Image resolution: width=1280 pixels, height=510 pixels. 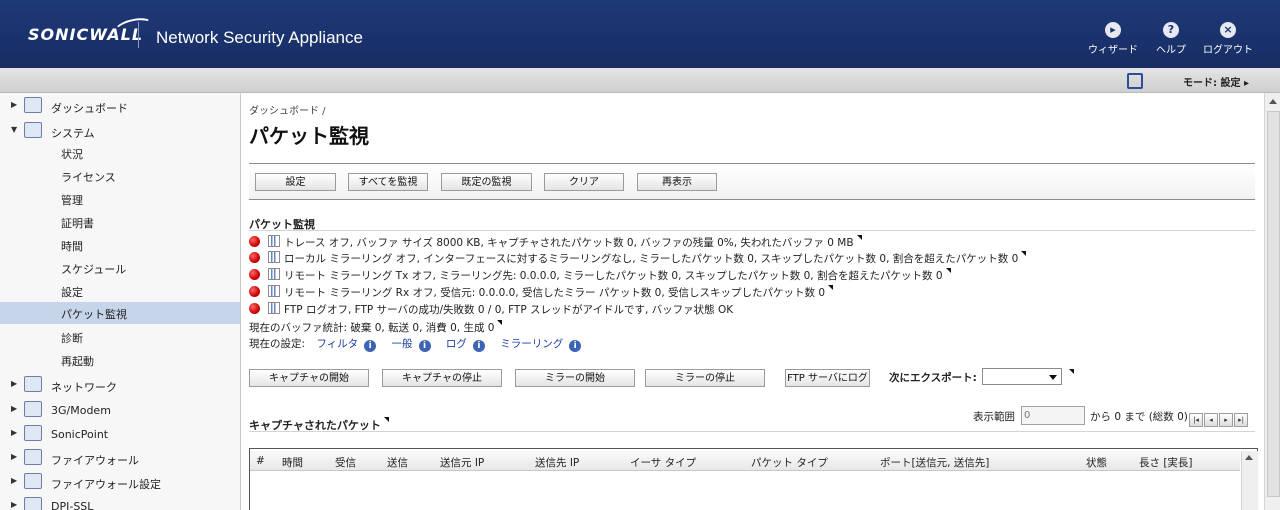 What do you see at coordinates (663, 462) in the screenshot?
I see `col-ether-type: イーサ タイプ` at bounding box center [663, 462].